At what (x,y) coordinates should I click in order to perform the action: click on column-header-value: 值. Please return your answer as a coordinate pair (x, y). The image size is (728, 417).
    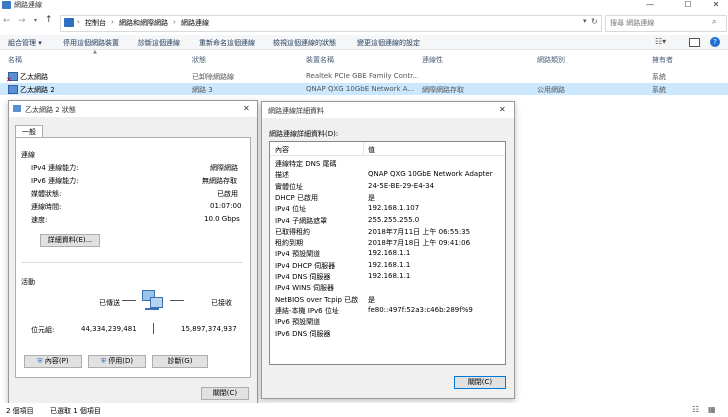
    Looking at the image, I should click on (371, 150).